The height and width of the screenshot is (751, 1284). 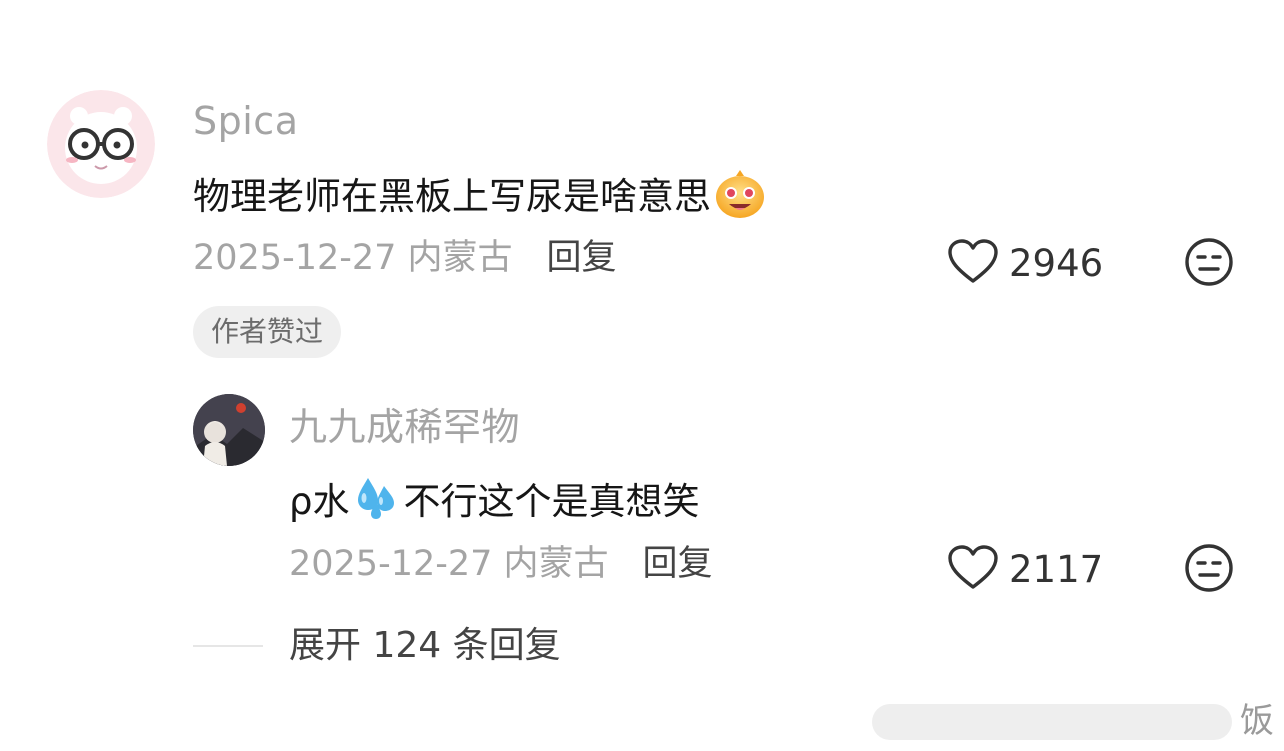 I want to click on reply-text-prefix: ρ水, so click(x=319, y=501).